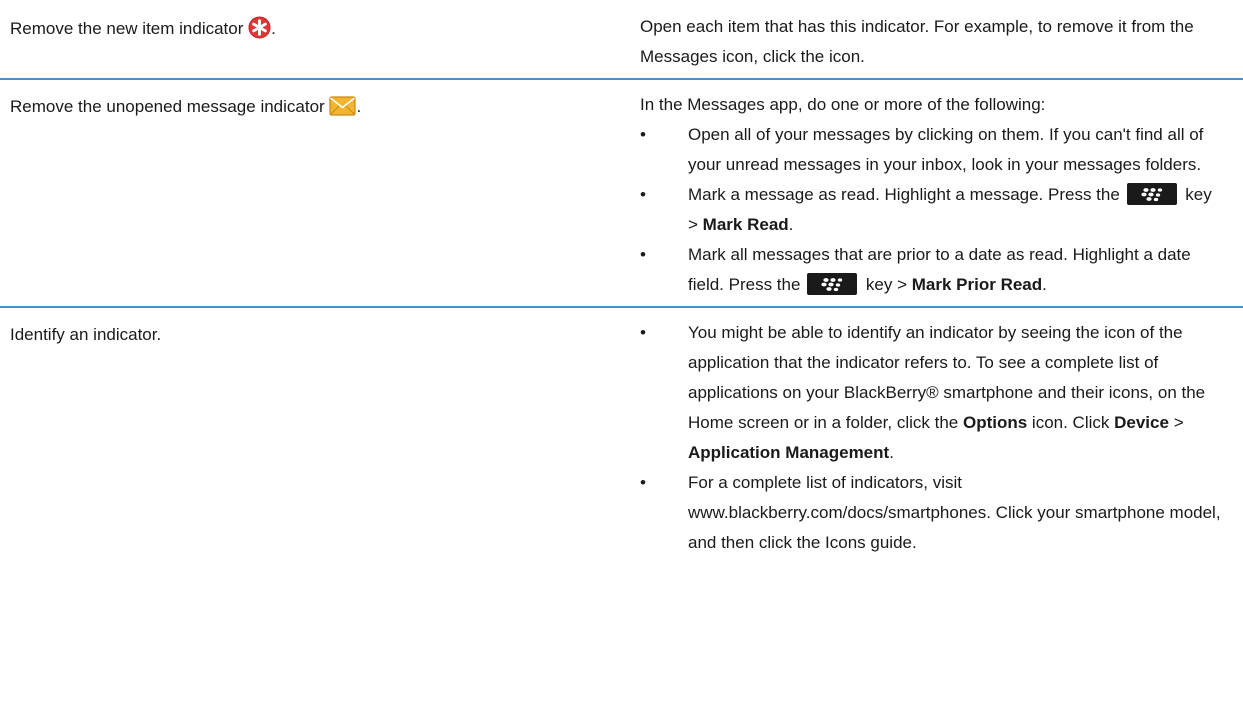 The image size is (1243, 707). What do you see at coordinates (789, 452) in the screenshot?
I see `application-management-label: Application Management` at bounding box center [789, 452].